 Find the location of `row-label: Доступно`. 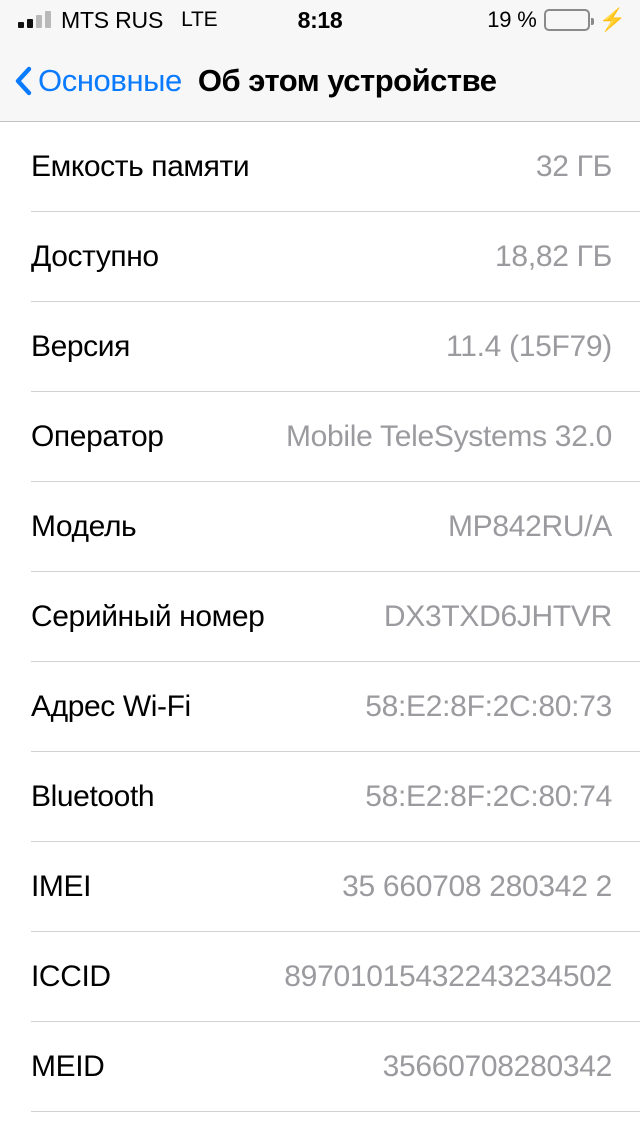

row-label: Доступно is located at coordinates (95, 256).